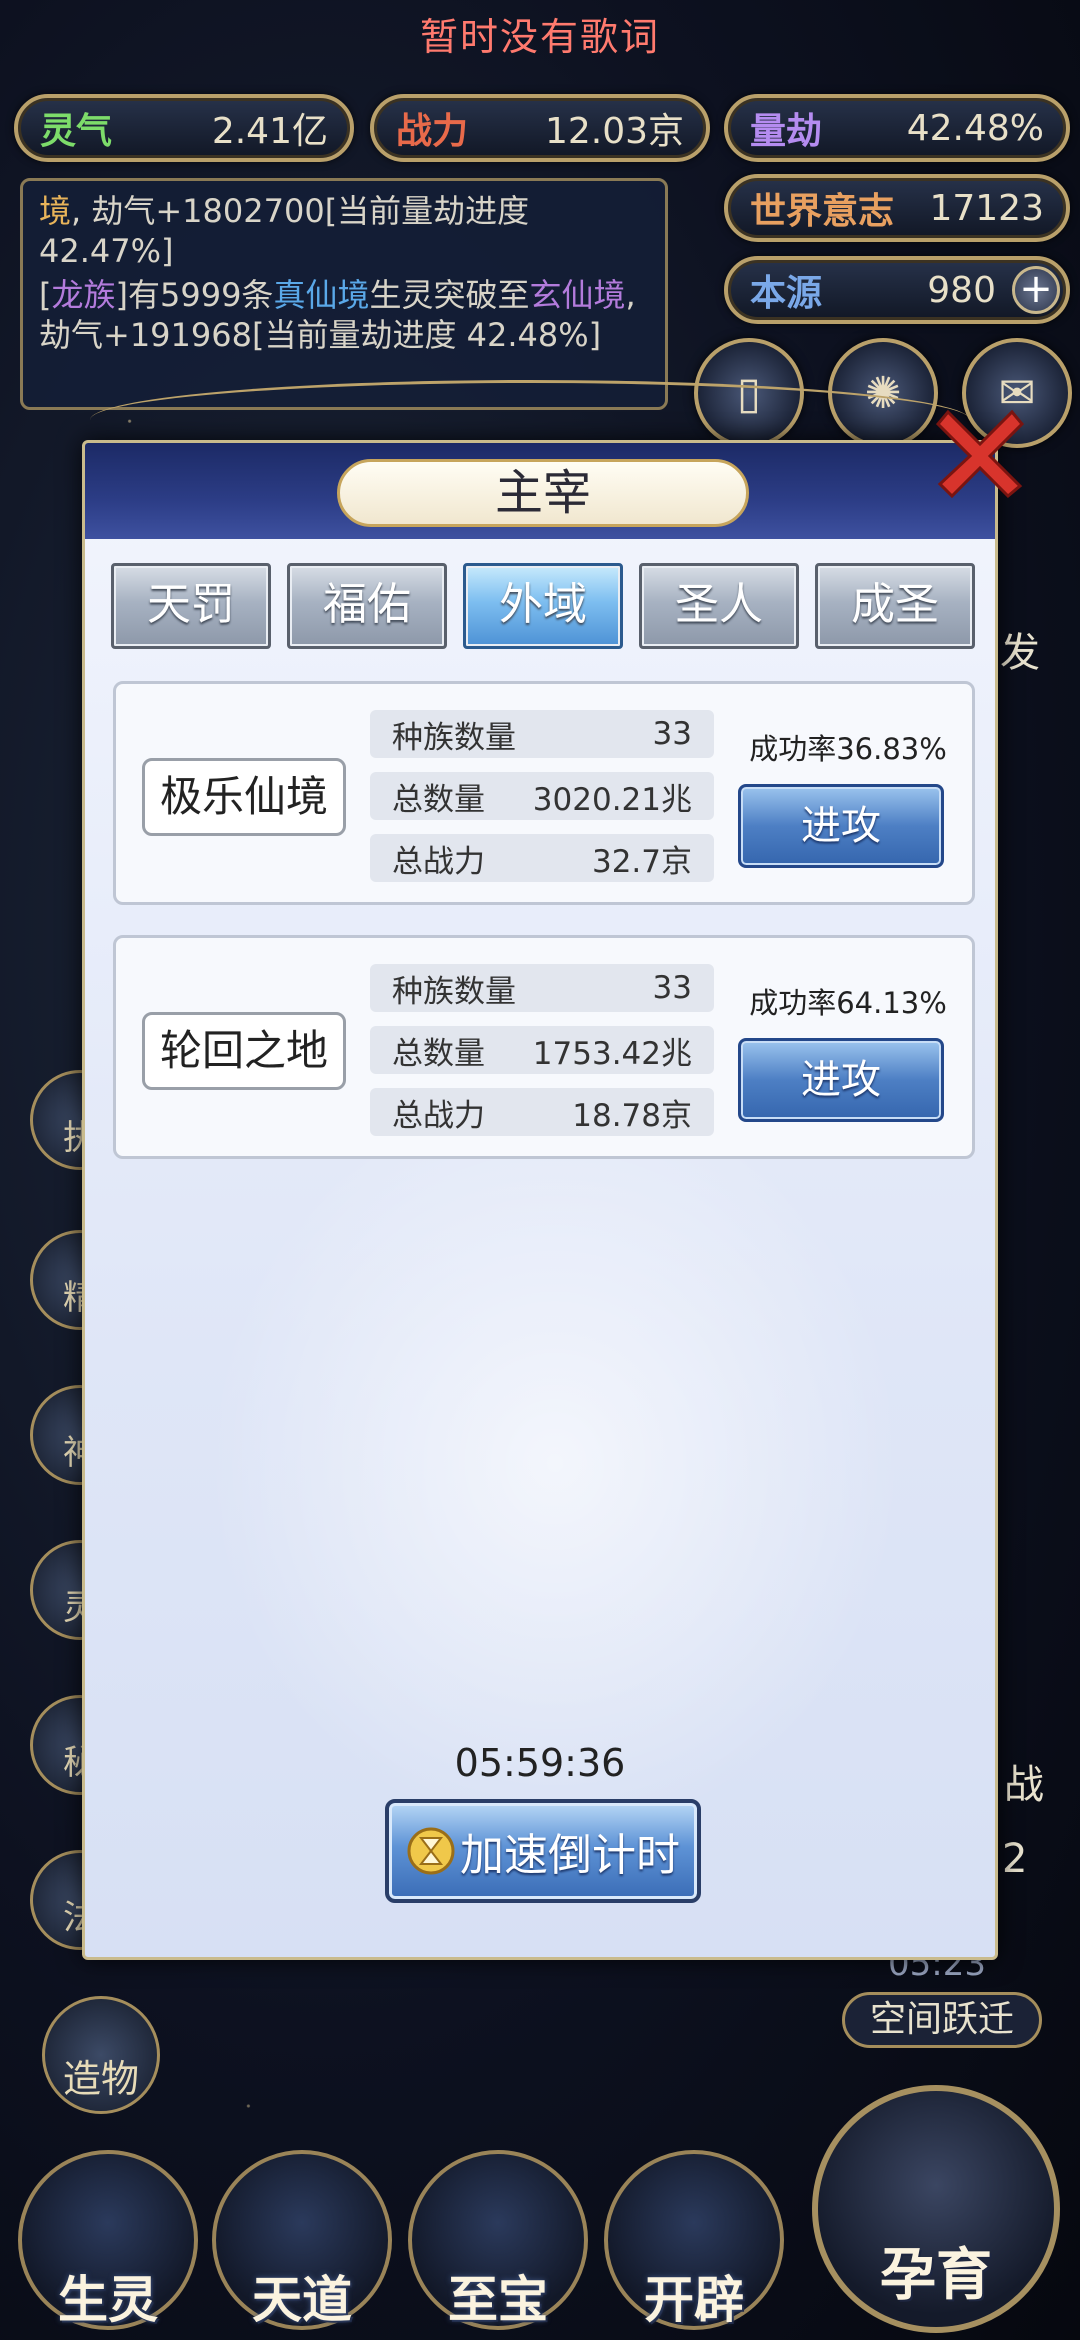  Describe the element at coordinates (786, 293) in the screenshot. I see `stat-benyuan-label: 本源` at that location.